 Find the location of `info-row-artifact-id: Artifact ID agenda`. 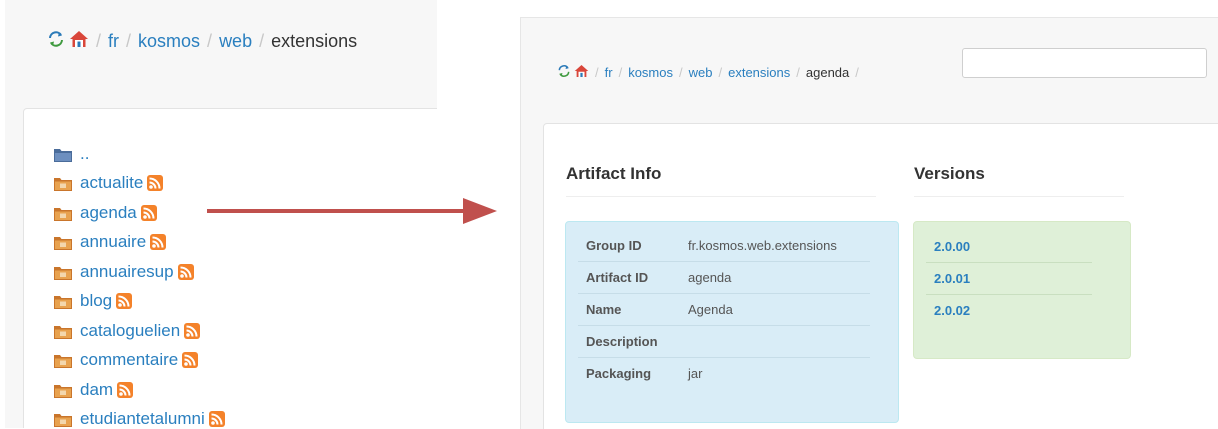

info-row-artifact-id: Artifact ID agenda is located at coordinates (724, 277).